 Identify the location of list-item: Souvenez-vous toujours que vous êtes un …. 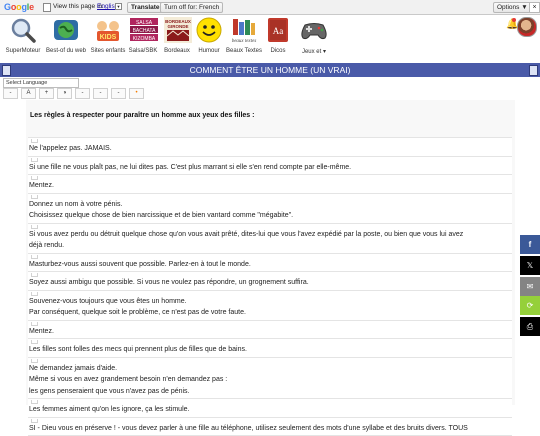
(270, 306).